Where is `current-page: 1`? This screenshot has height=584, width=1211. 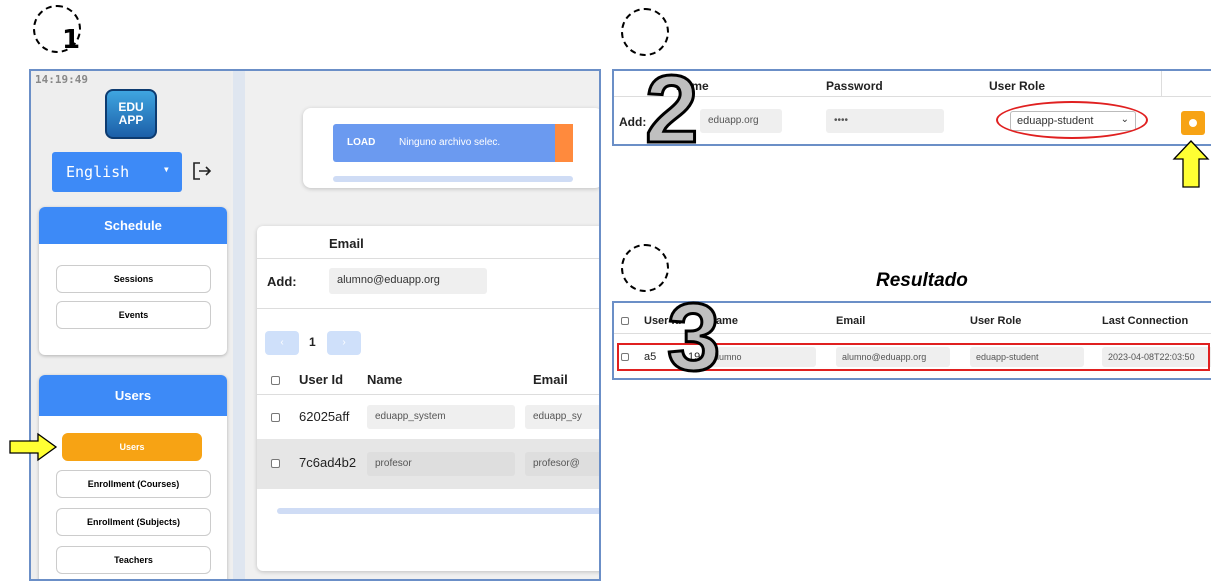
current-page: 1 is located at coordinates (312, 342).